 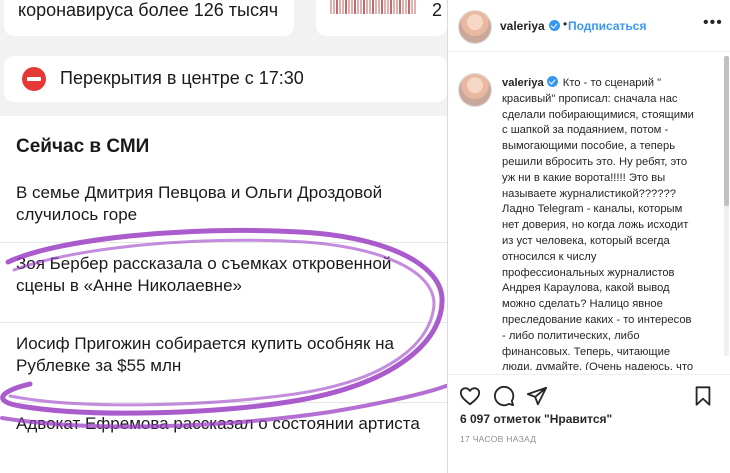 I want to click on post-timestamp: 17 ЧАСОВ НАЗАД, so click(x=498, y=439).